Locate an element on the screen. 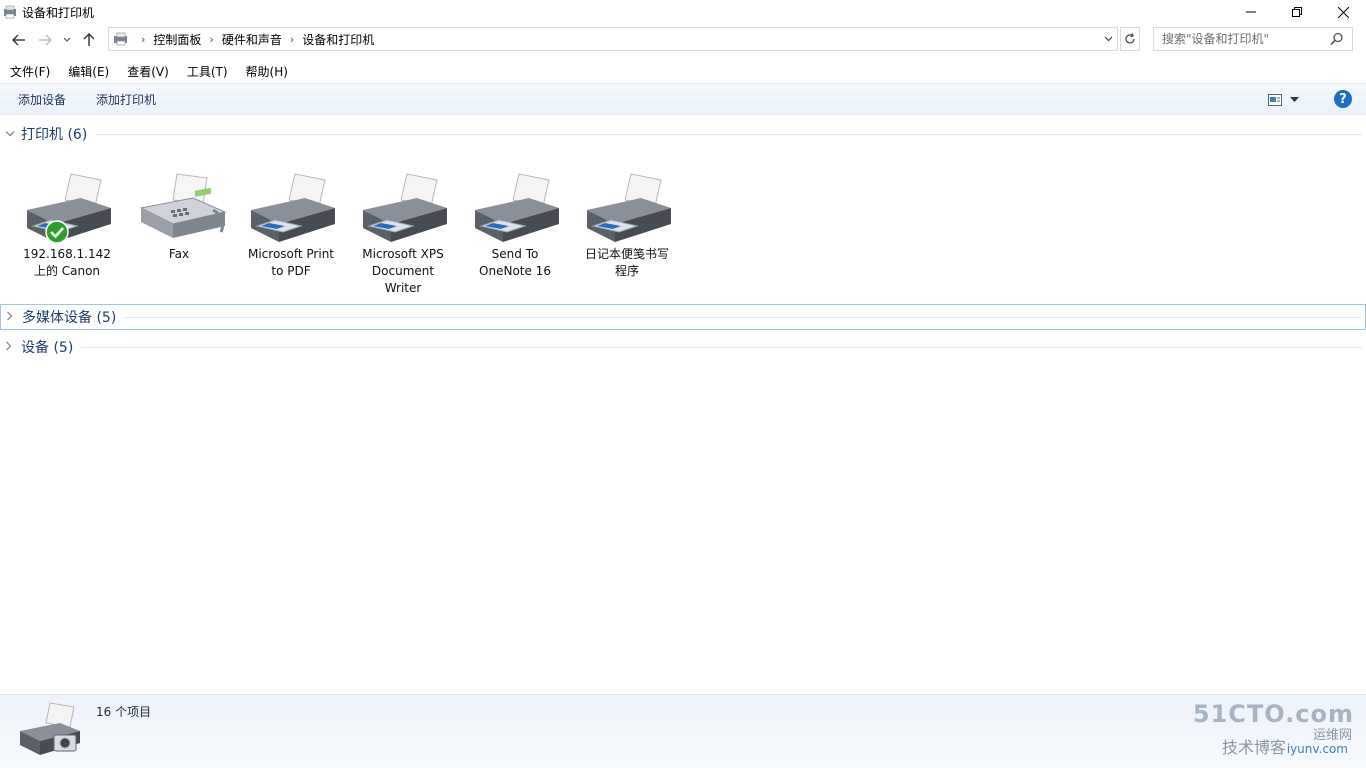 The width and height of the screenshot is (1366, 768). details-pane: 16 个项目 51CTO.com 运维网 技术博客 iyunv.com is located at coordinates (683, 731).